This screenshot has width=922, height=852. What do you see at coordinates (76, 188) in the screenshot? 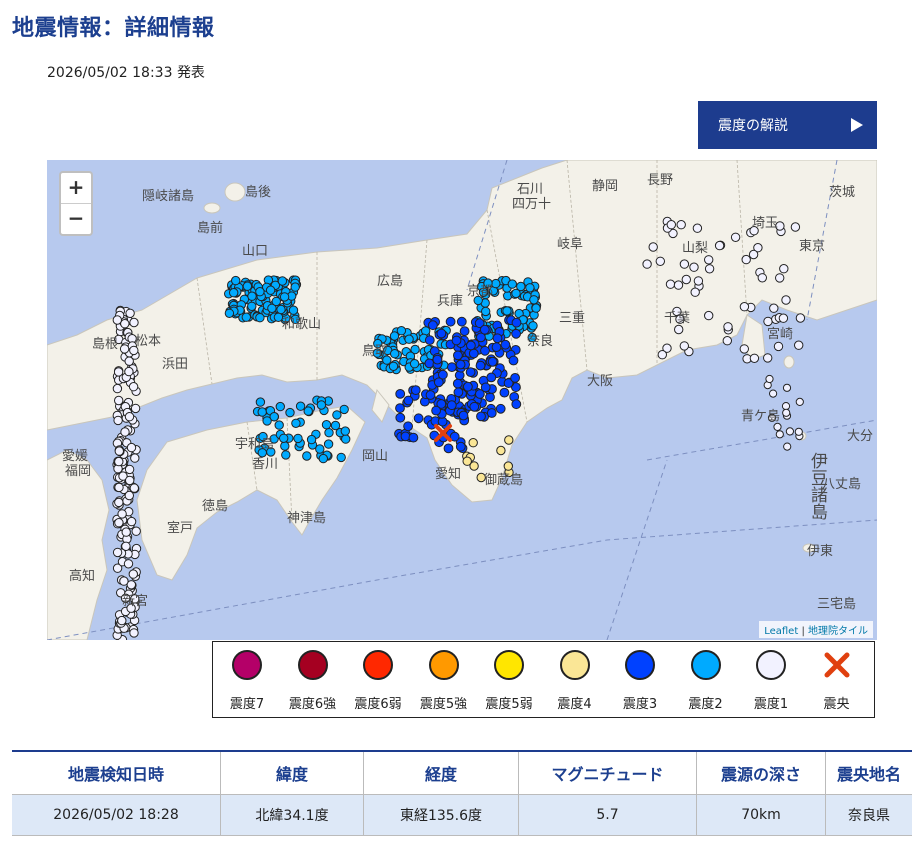
I see `zoom-in-button: +` at bounding box center [76, 188].